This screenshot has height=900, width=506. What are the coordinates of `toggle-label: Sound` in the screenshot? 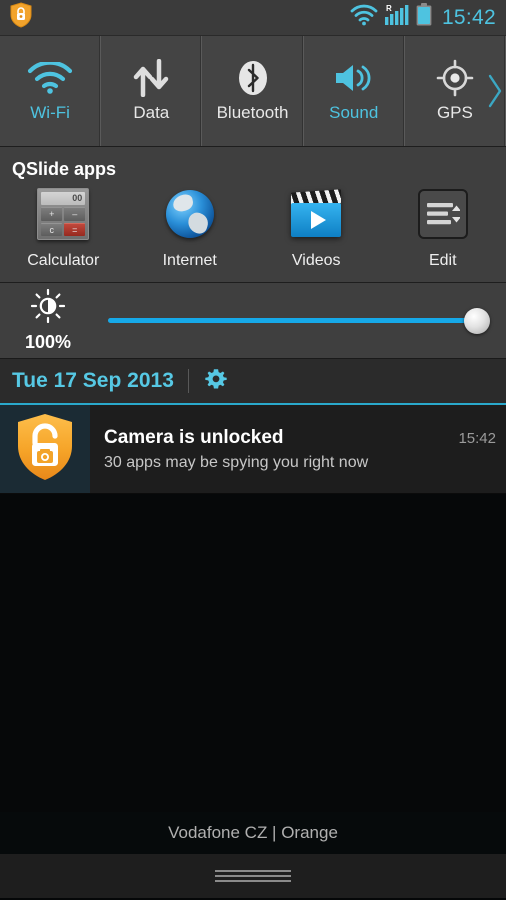 It's located at (354, 112).